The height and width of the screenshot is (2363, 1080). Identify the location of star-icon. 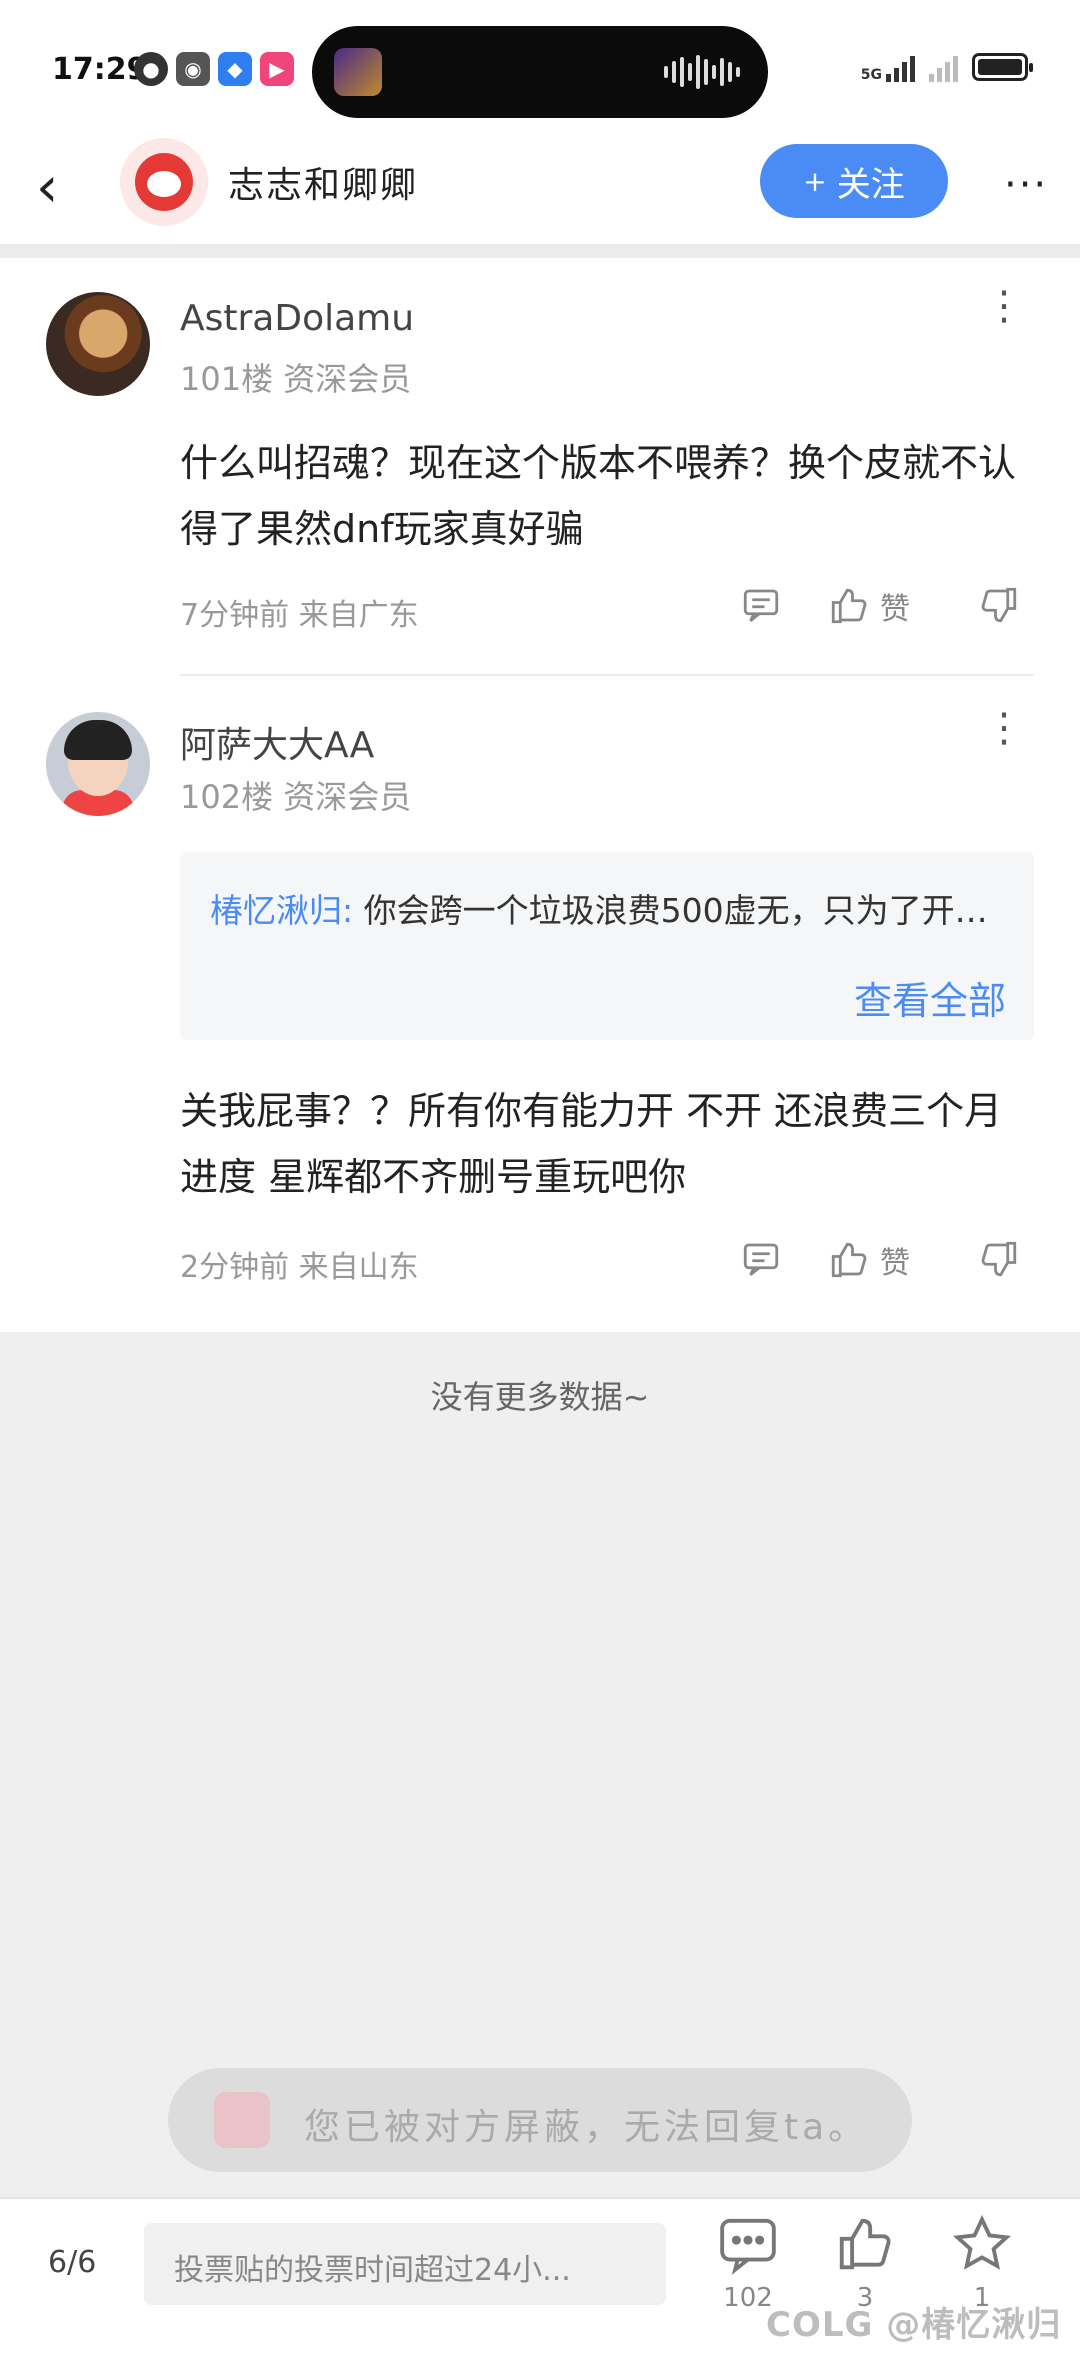
(982, 2242).